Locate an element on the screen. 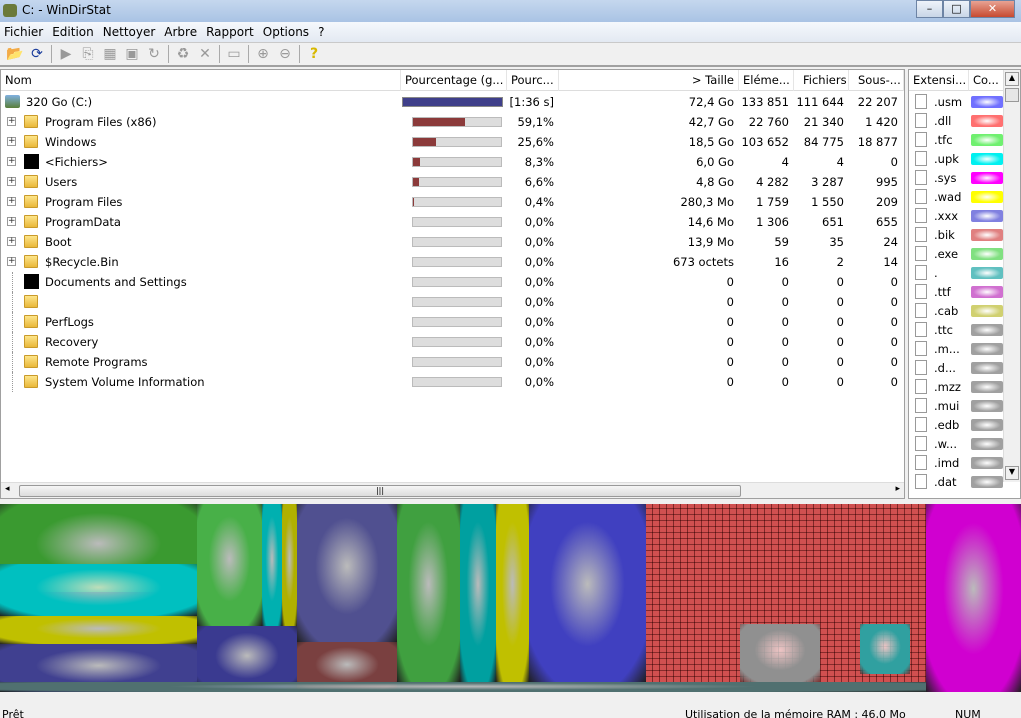 This screenshot has height=718, width=1021. extension-item: .cab is located at coordinates (957, 310).